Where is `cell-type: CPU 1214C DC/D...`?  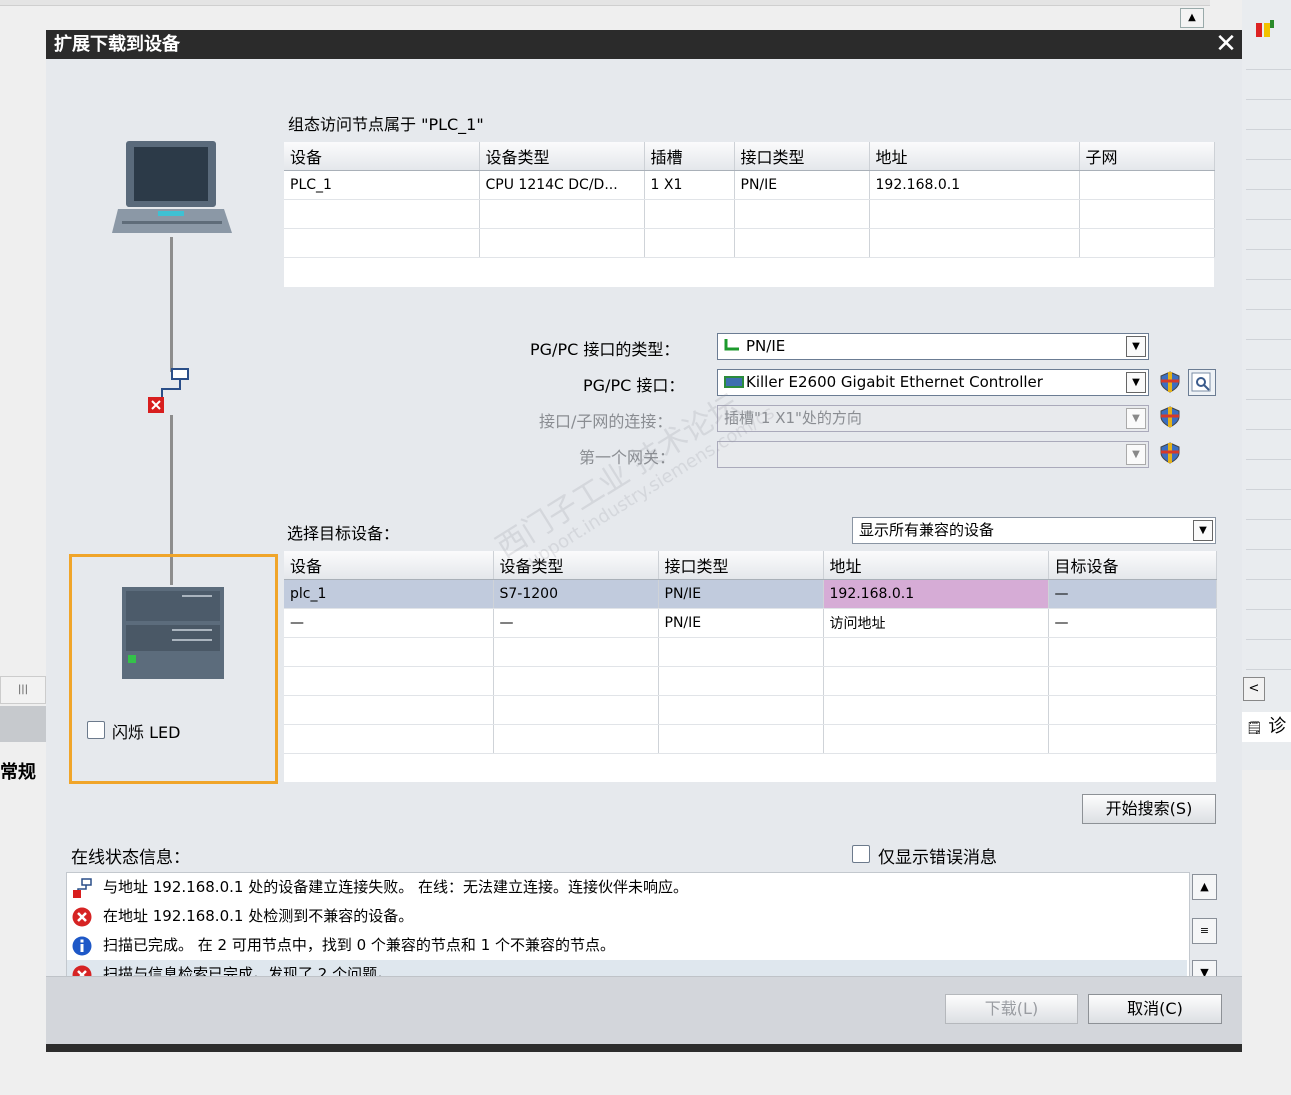
cell-type: CPU 1214C DC/D... is located at coordinates (562, 185).